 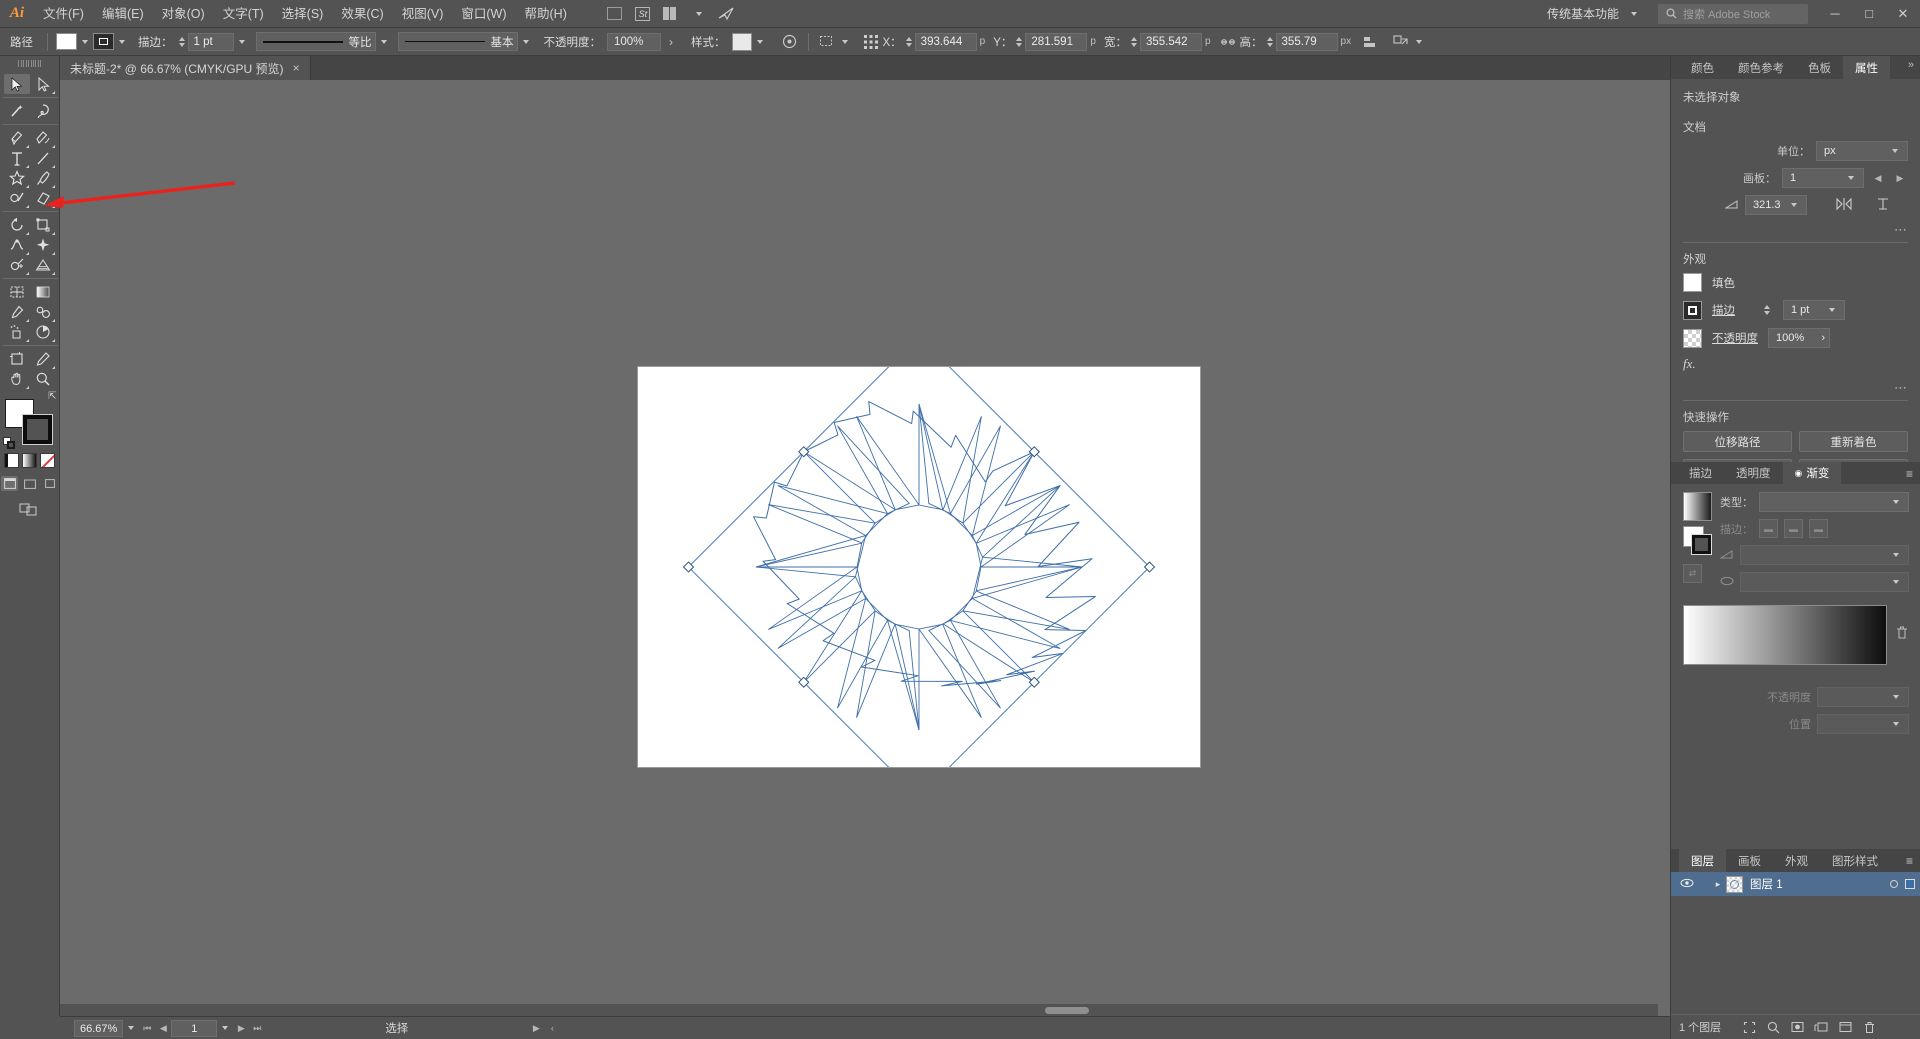 I want to click on close-icon: ×, so click(x=296, y=68).